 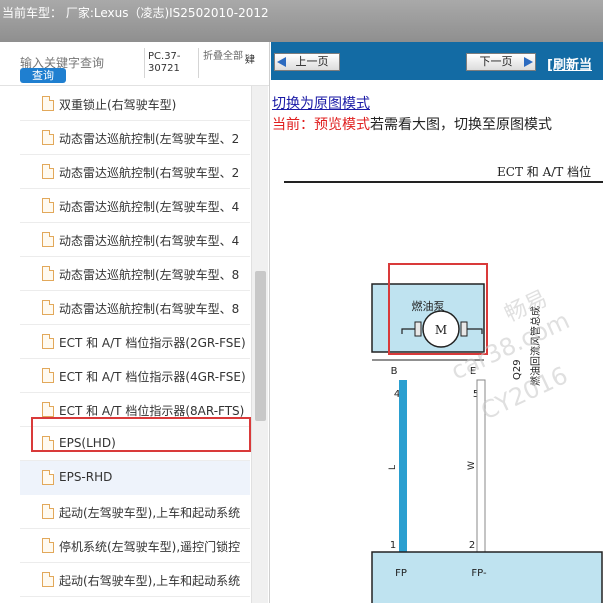 I want to click on next-page-button: 下一页, so click(x=501, y=62).